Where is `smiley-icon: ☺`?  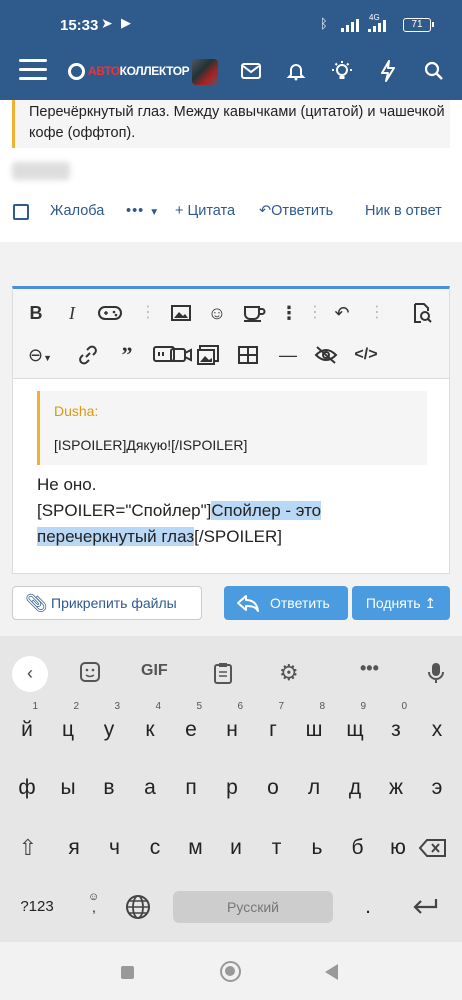 smiley-icon: ☺ is located at coordinates (217, 313).